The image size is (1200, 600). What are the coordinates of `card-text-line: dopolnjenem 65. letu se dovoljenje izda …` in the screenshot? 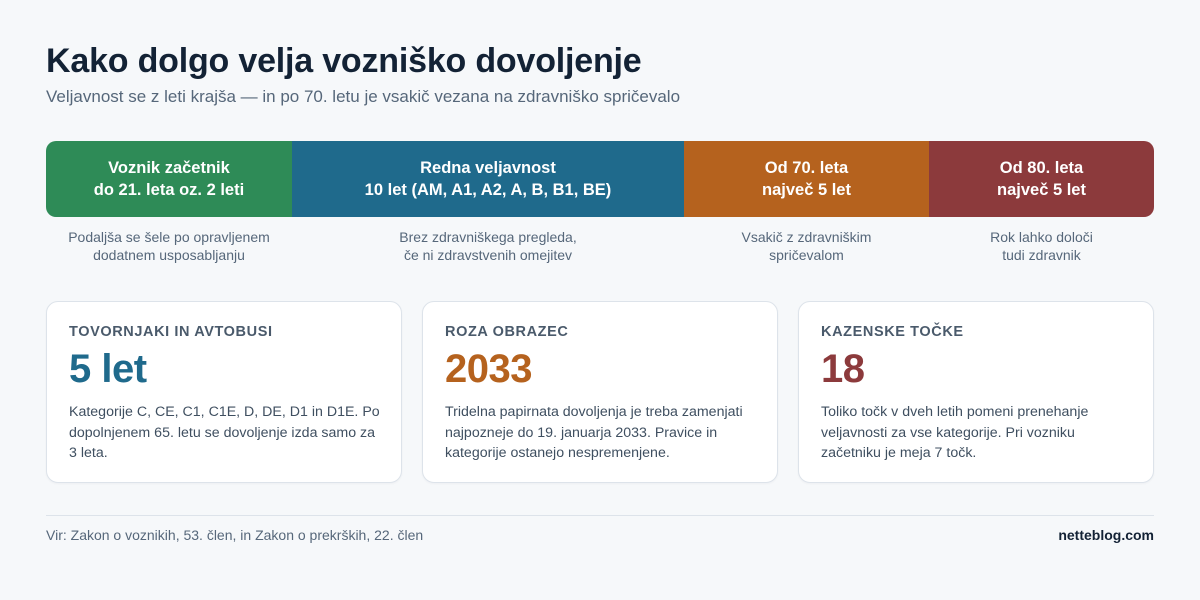 It's located at (222, 432).